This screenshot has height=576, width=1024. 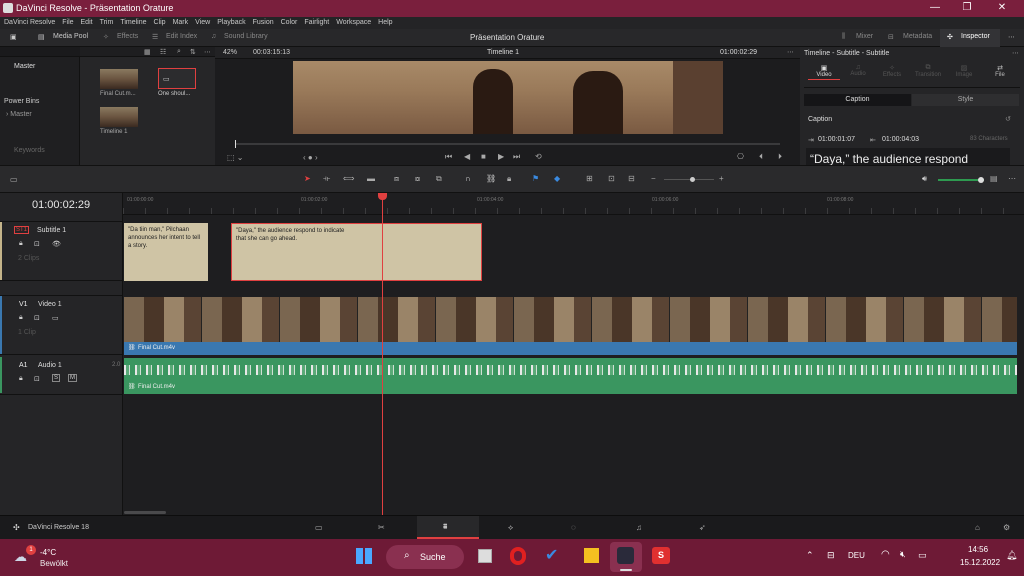 I want to click on notification-bell-icon: 🔔︎, so click(x=1011, y=555).